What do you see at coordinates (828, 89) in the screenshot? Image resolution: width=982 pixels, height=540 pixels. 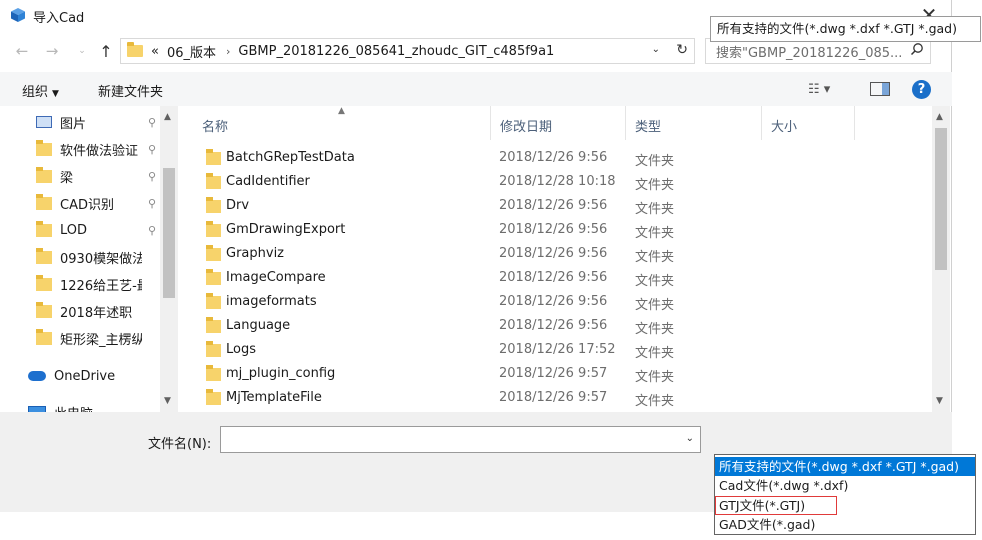 I see `view-options-icon: ☷ ▾` at bounding box center [828, 89].